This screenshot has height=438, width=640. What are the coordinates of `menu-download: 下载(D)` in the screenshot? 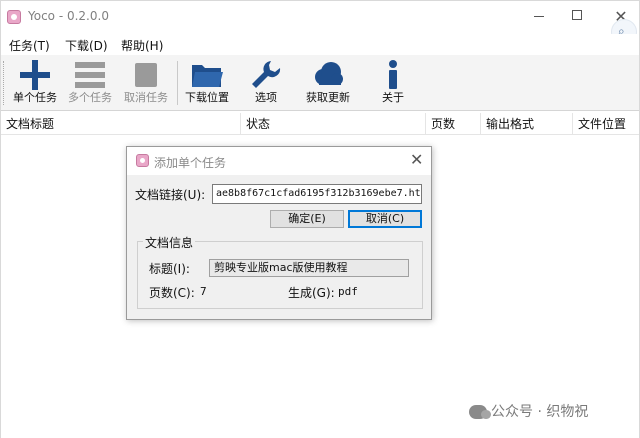 It's located at (86, 45).